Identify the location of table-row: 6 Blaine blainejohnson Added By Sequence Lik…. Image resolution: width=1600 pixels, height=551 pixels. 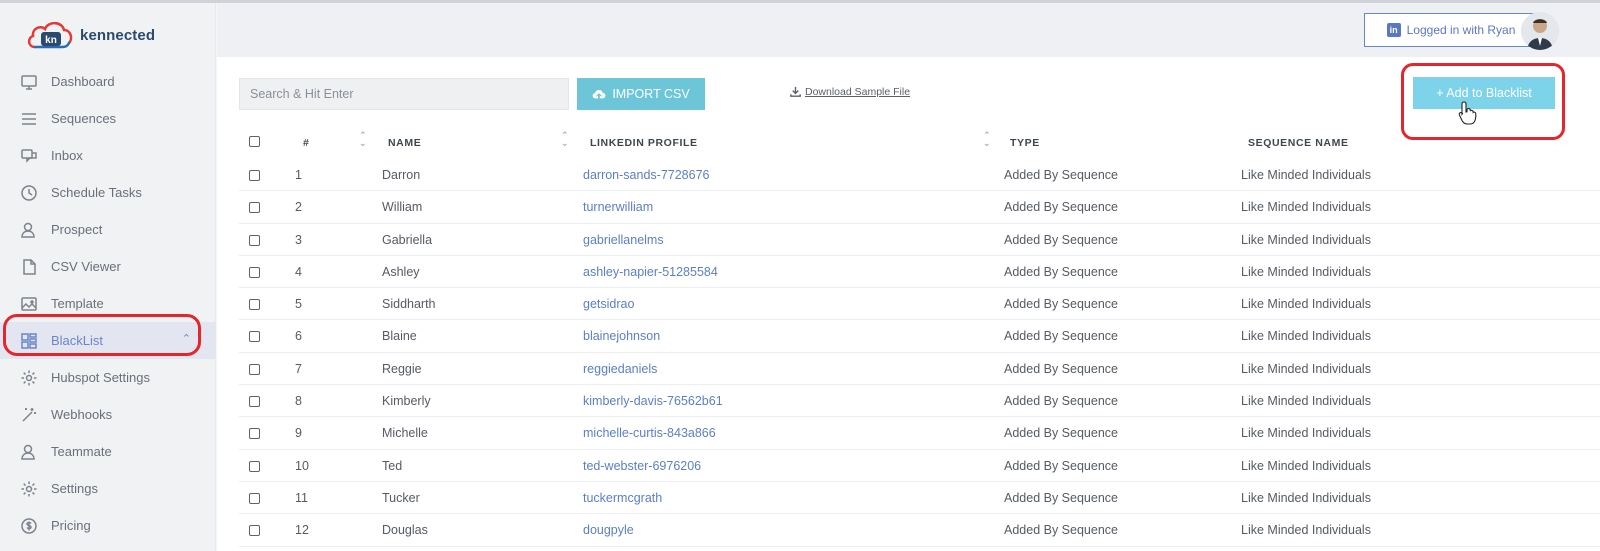
(919, 336).